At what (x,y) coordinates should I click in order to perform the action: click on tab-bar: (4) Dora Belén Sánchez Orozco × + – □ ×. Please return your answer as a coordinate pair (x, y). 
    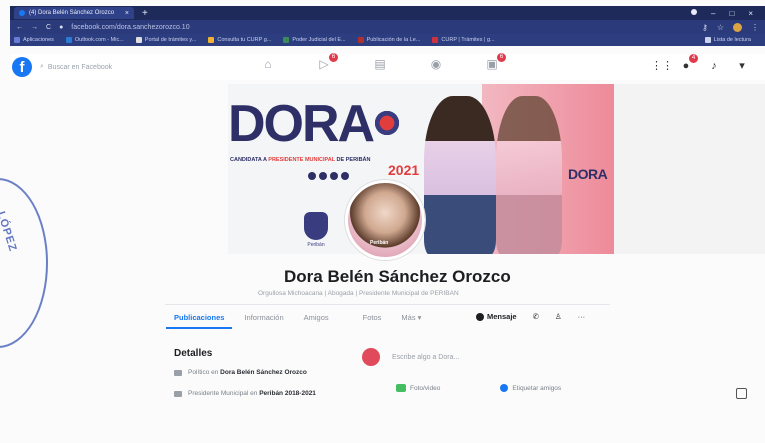
    Looking at the image, I should click on (387, 13).